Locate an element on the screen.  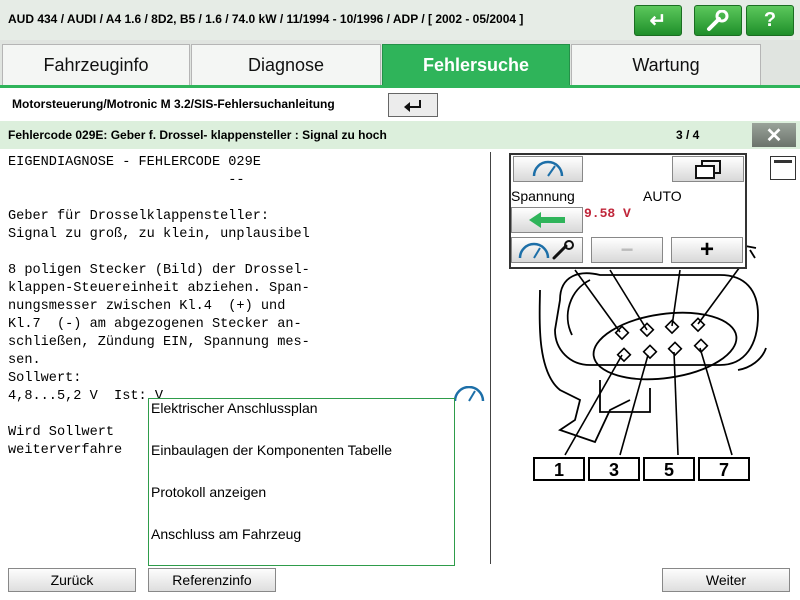
menu-item-anschlussplan: Elektrischer Anschlussplan is located at coordinates (234, 408).